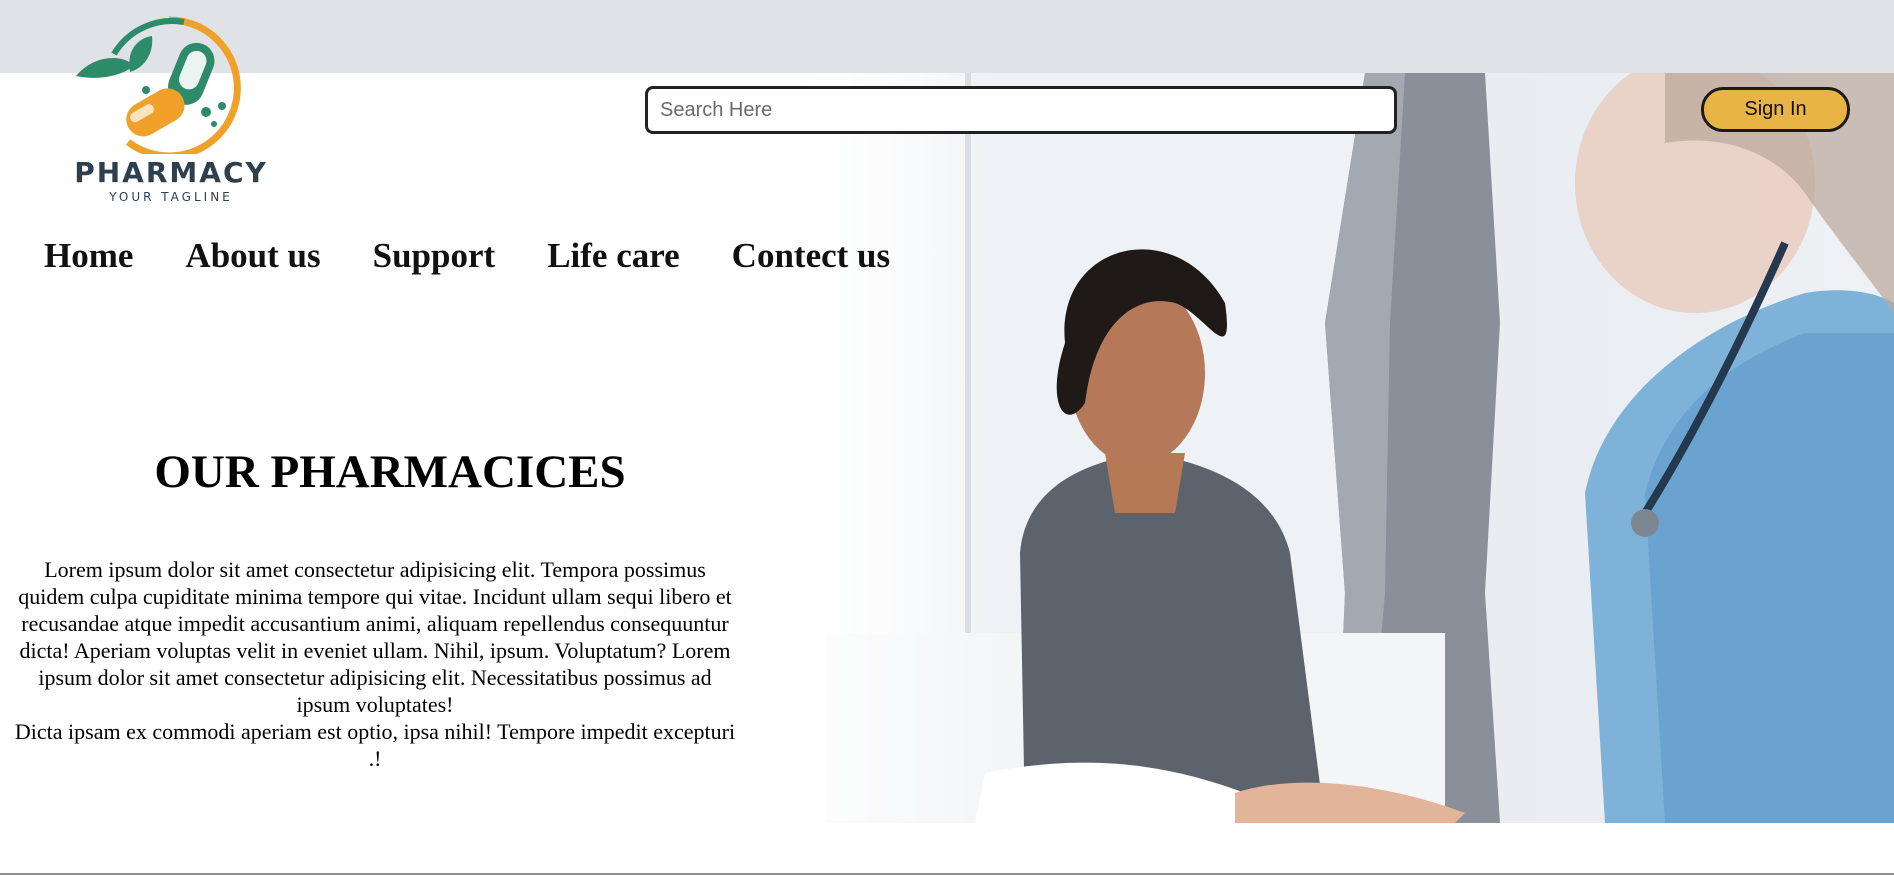 This screenshot has height=876, width=1894. What do you see at coordinates (811, 256) in the screenshot?
I see `nav-contact-us: Contect us` at bounding box center [811, 256].